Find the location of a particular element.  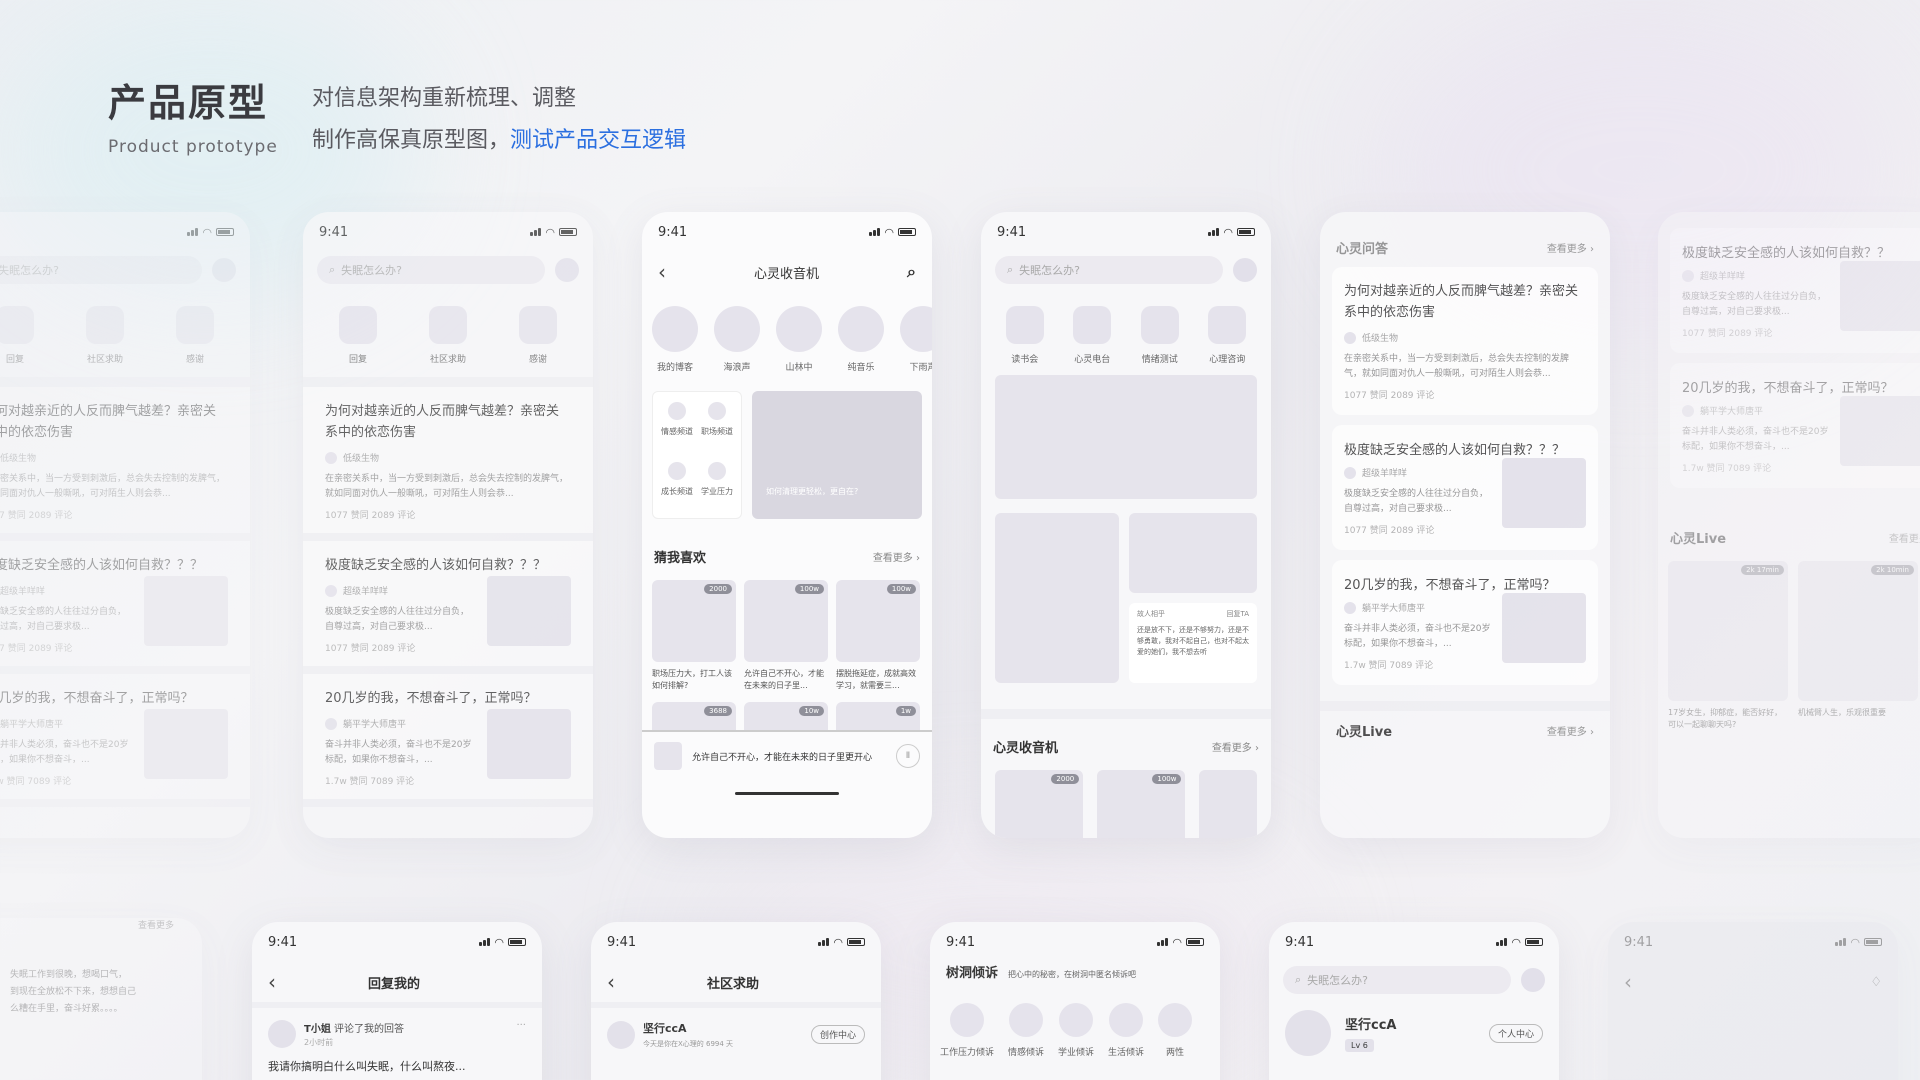

shortcut-mood-test: 情绪测试 is located at coordinates (1159, 335).